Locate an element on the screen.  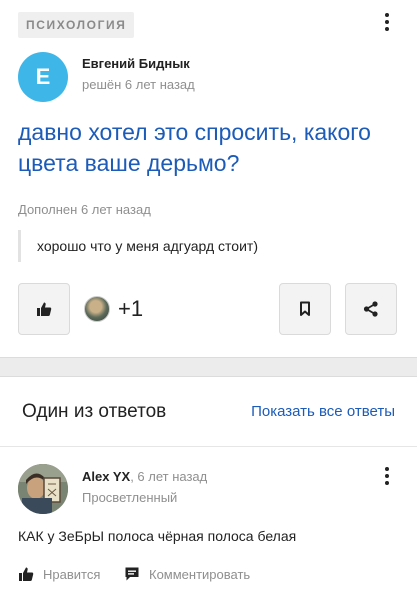
avatar-photo is located at coordinates (43, 489).